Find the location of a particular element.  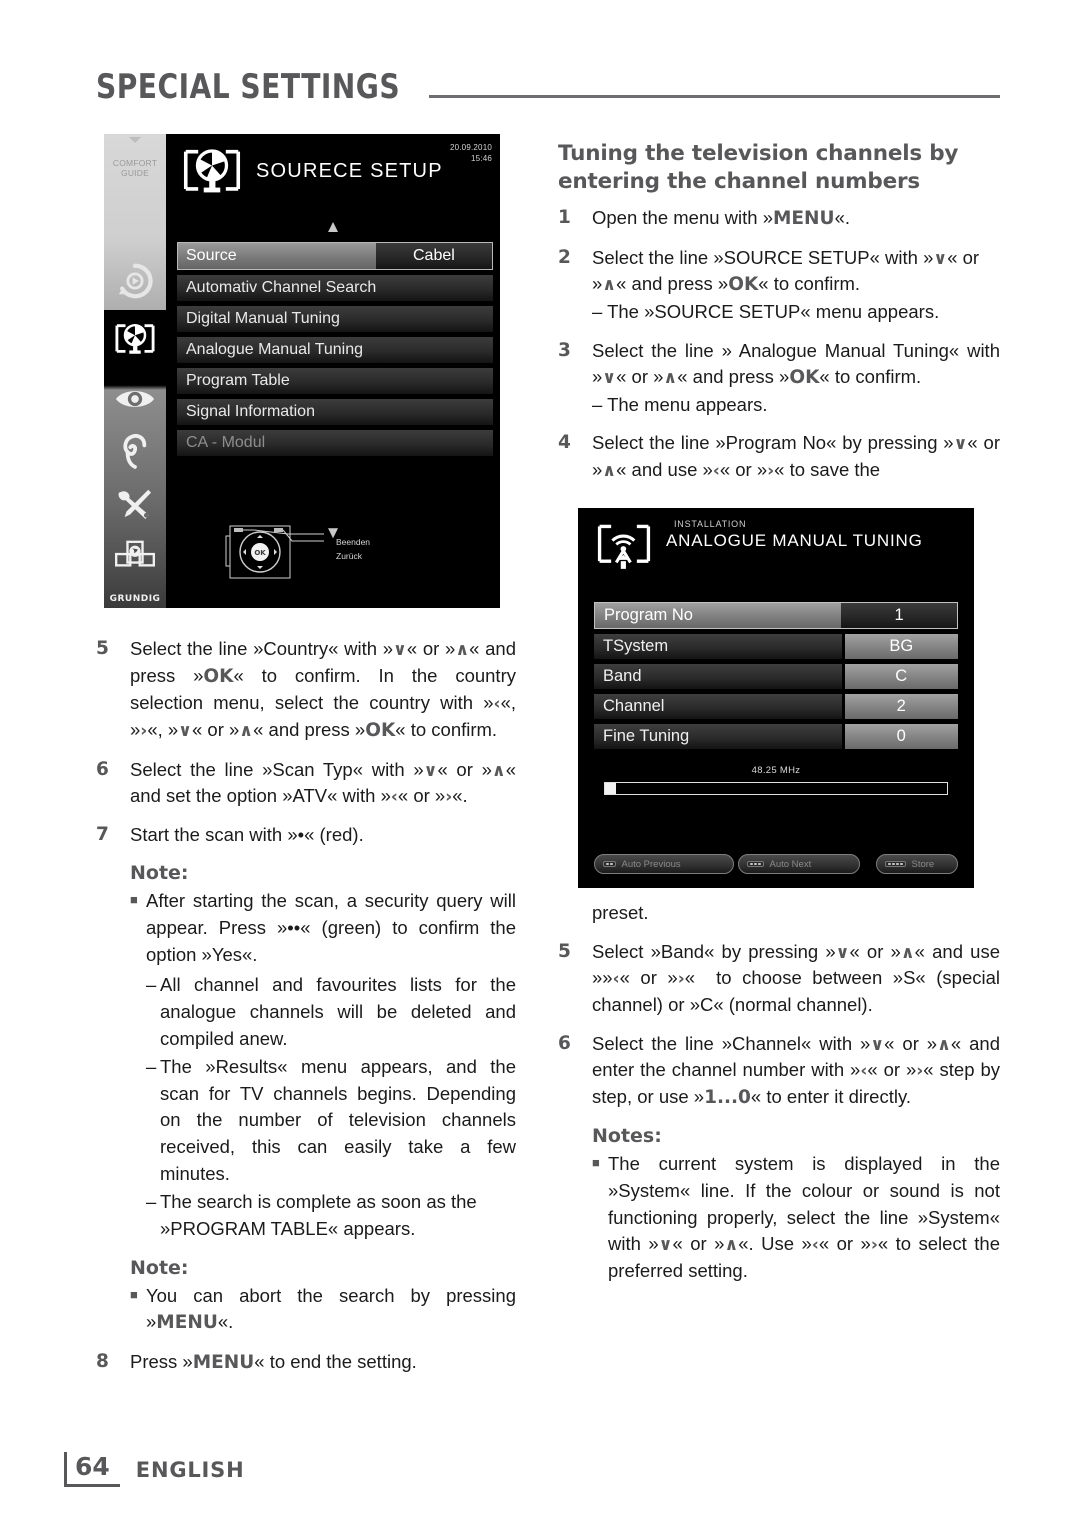

sidebar-icon-playback is located at coordinates (135, 281).